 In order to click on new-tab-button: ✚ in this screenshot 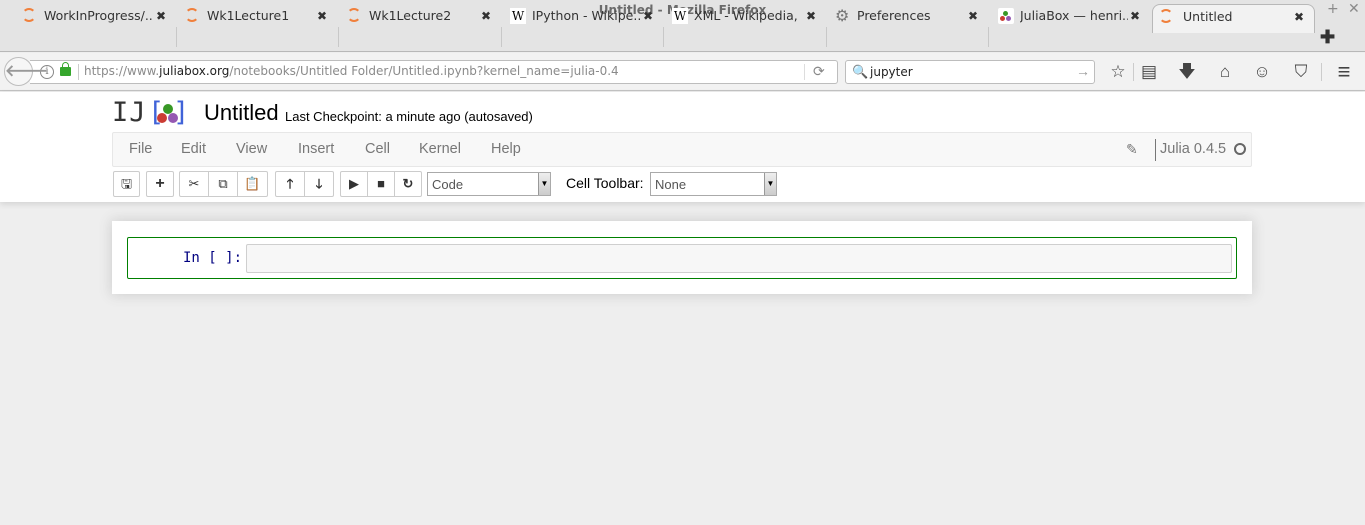, I will do `click(1327, 37)`.